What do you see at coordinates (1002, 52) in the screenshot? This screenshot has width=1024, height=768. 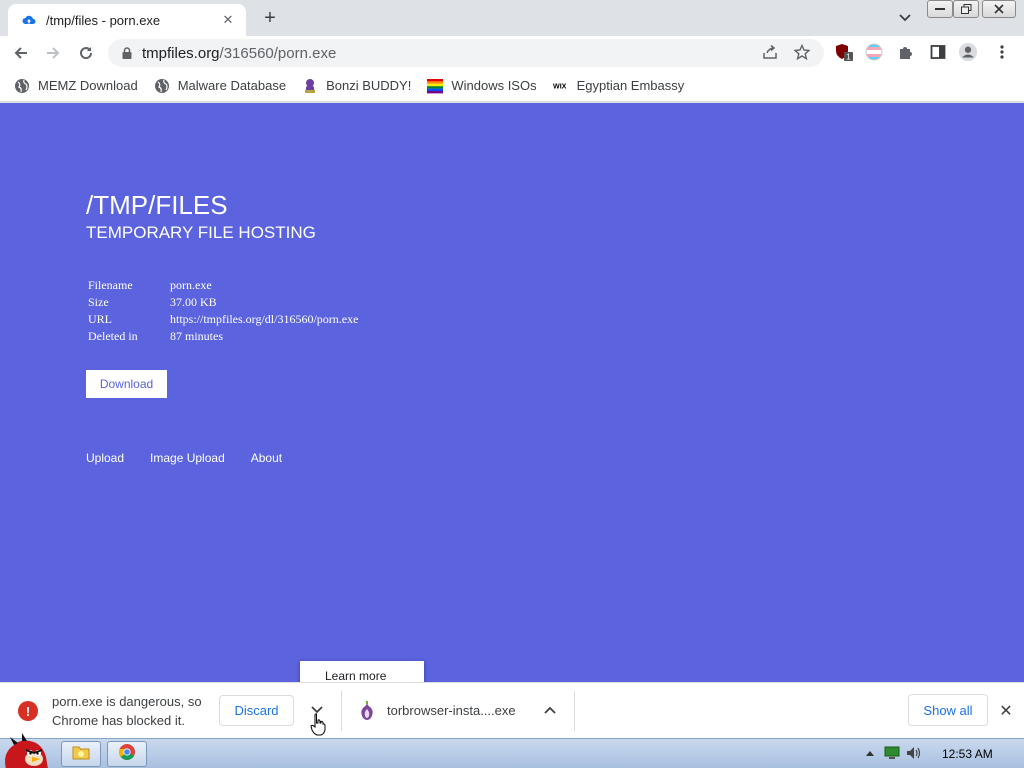 I see `menu-kebab-icon` at bounding box center [1002, 52].